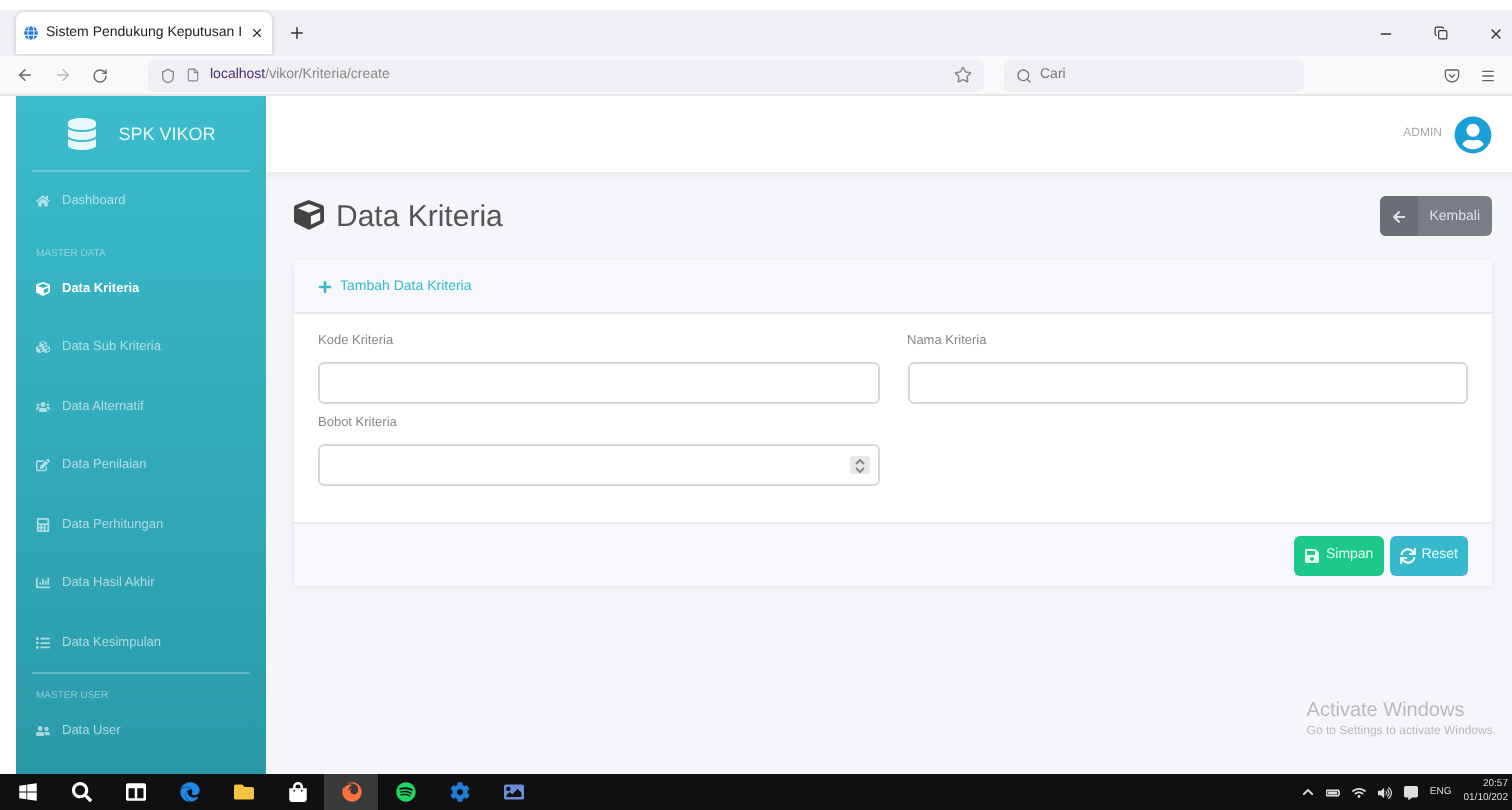 Image resolution: width=1512 pixels, height=810 pixels. I want to click on cubes-icon, so click(43, 347).